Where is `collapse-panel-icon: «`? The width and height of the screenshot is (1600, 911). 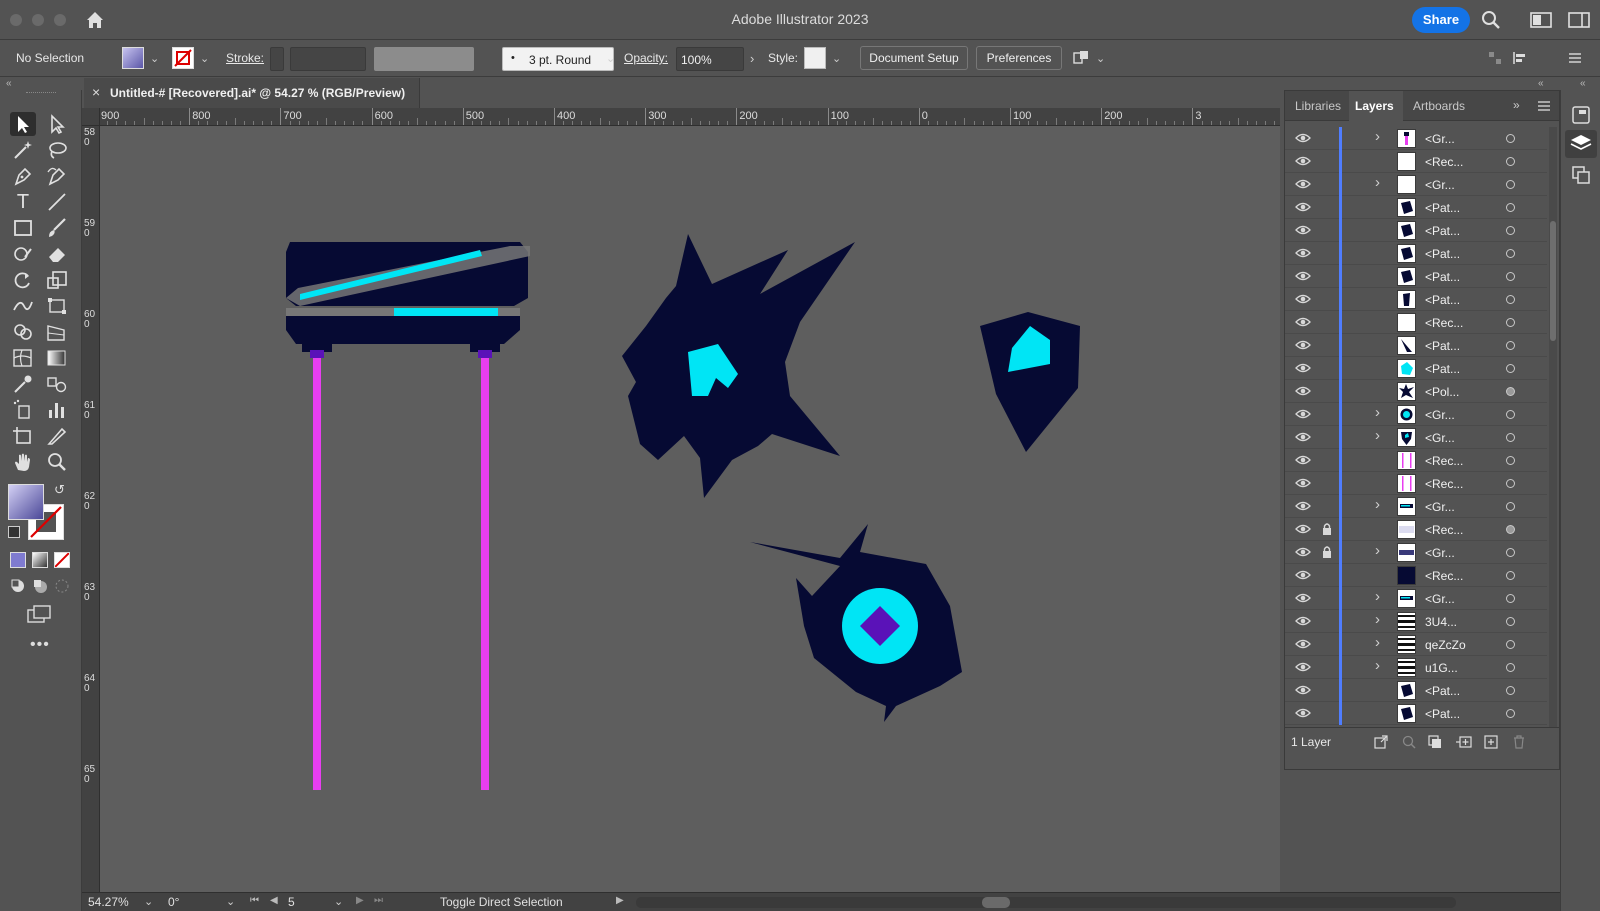
collapse-panel-icon: « is located at coordinates (1541, 83).